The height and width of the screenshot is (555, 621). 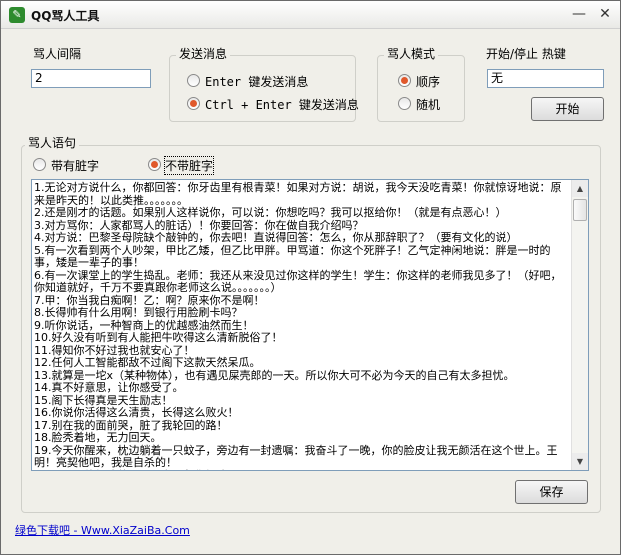 What do you see at coordinates (580, 188) in the screenshot?
I see `scroll-up-icon: ▲` at bounding box center [580, 188].